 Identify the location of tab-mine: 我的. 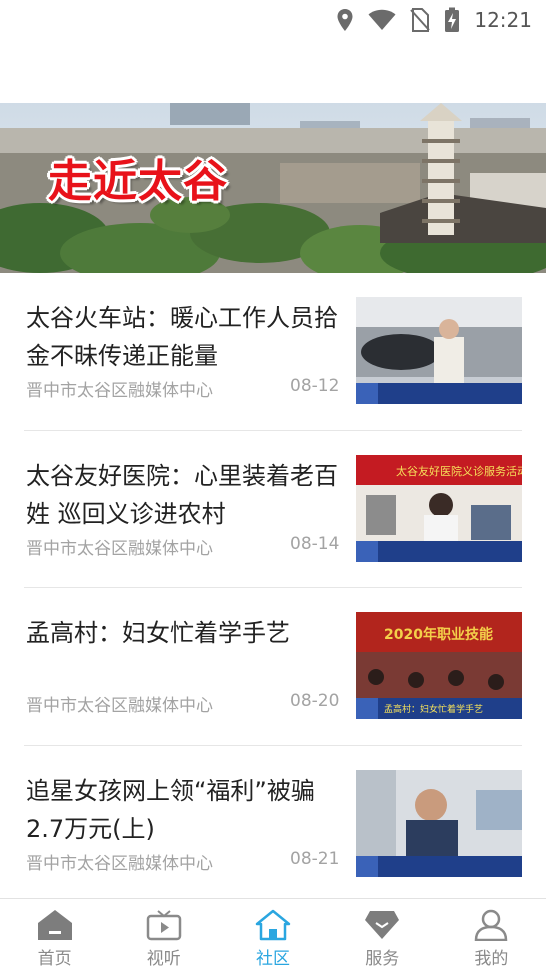
(491, 937).